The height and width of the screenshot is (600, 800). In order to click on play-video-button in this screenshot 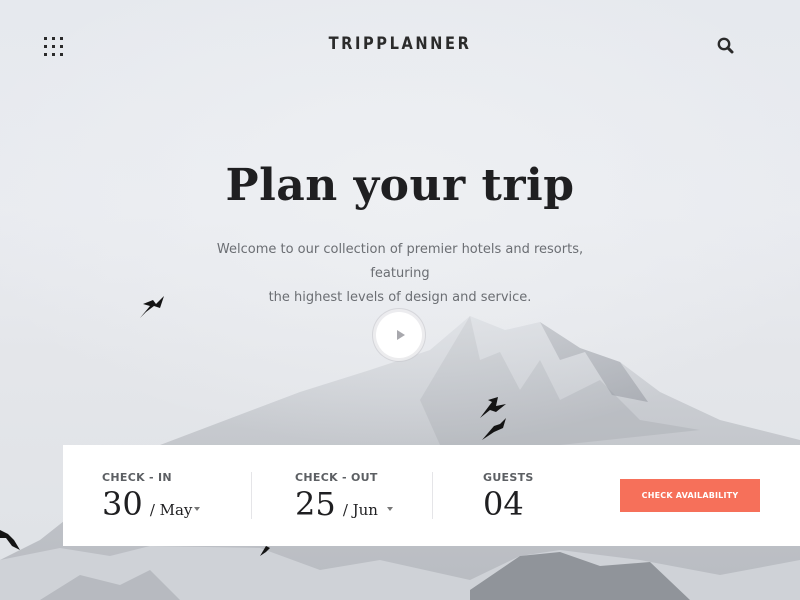, I will do `click(399, 335)`.